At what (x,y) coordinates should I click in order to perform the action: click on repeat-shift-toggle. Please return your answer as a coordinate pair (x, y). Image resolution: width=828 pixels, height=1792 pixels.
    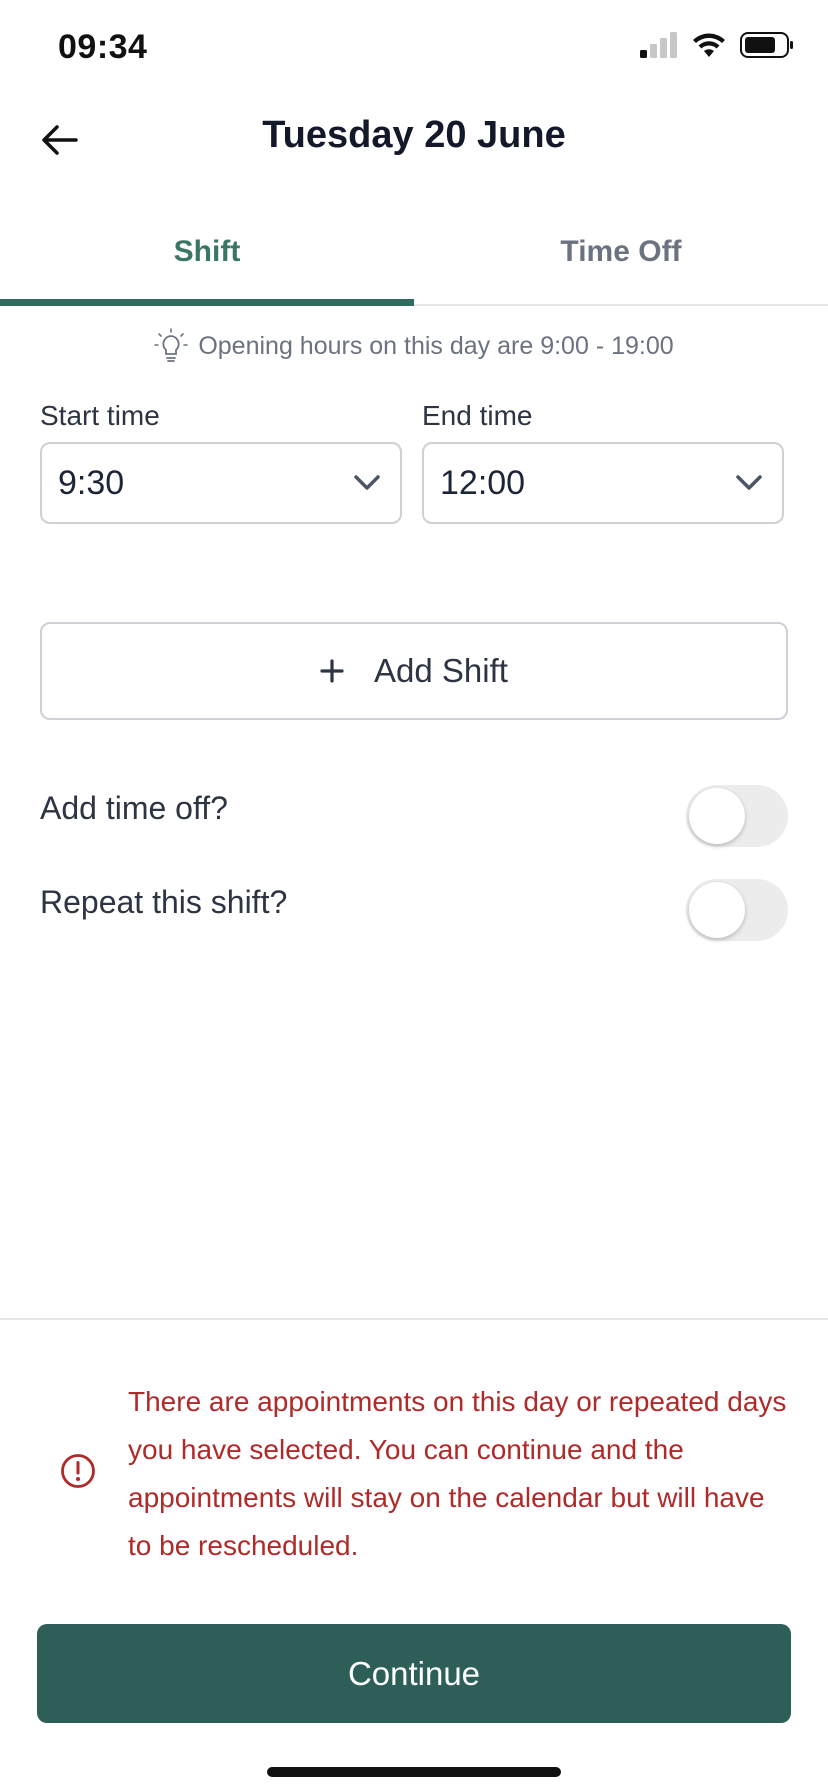
    Looking at the image, I should click on (737, 910).